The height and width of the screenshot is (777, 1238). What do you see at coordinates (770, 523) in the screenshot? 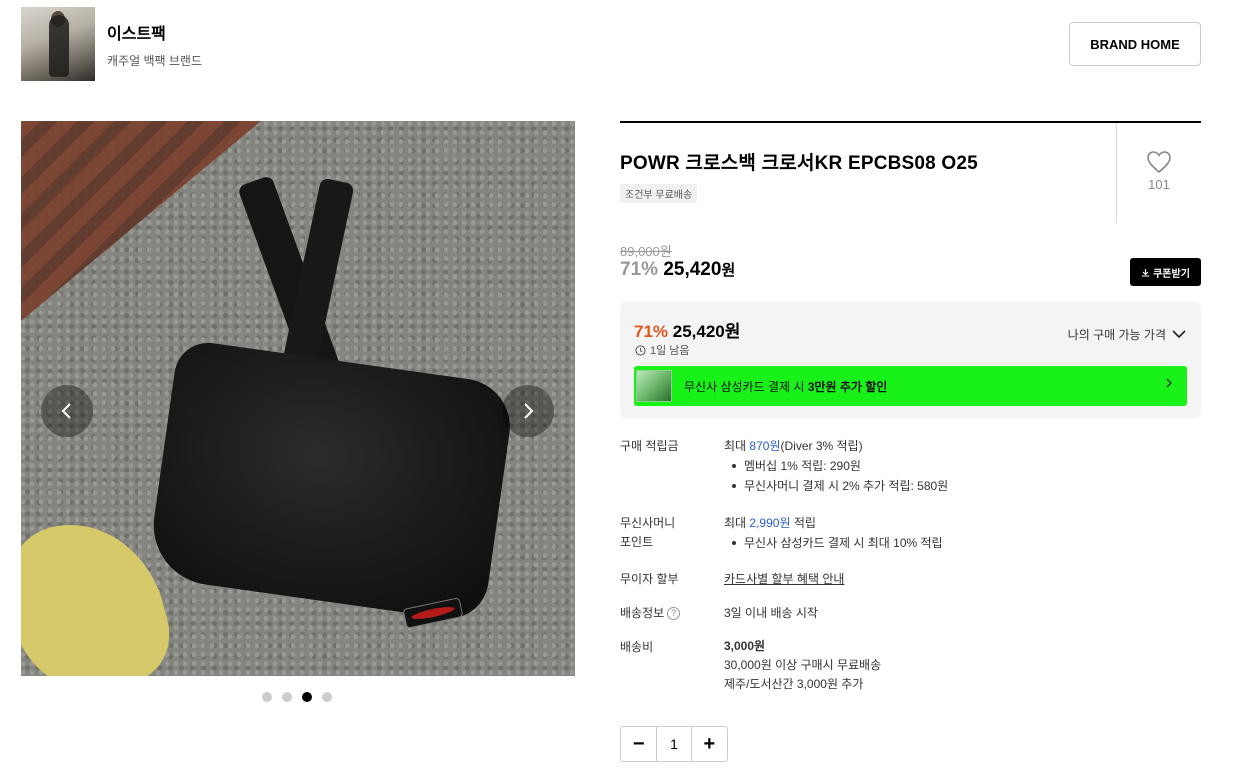
I see `money-points-max-value: 2,990원` at bounding box center [770, 523].